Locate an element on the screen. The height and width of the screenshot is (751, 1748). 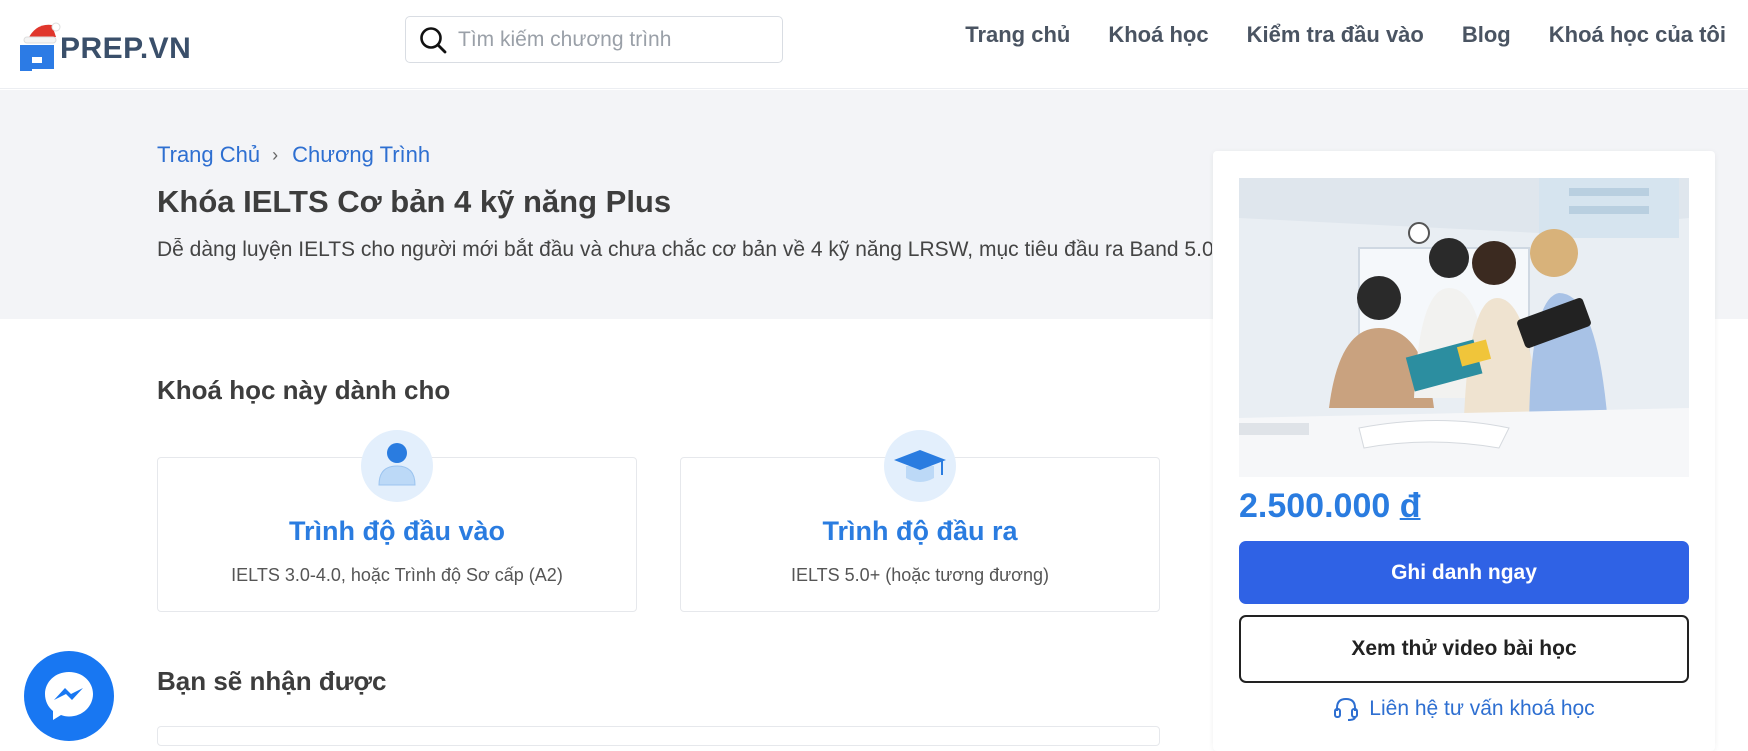
audience-section-title: Khoá học này dành cho is located at coordinates (304, 390).